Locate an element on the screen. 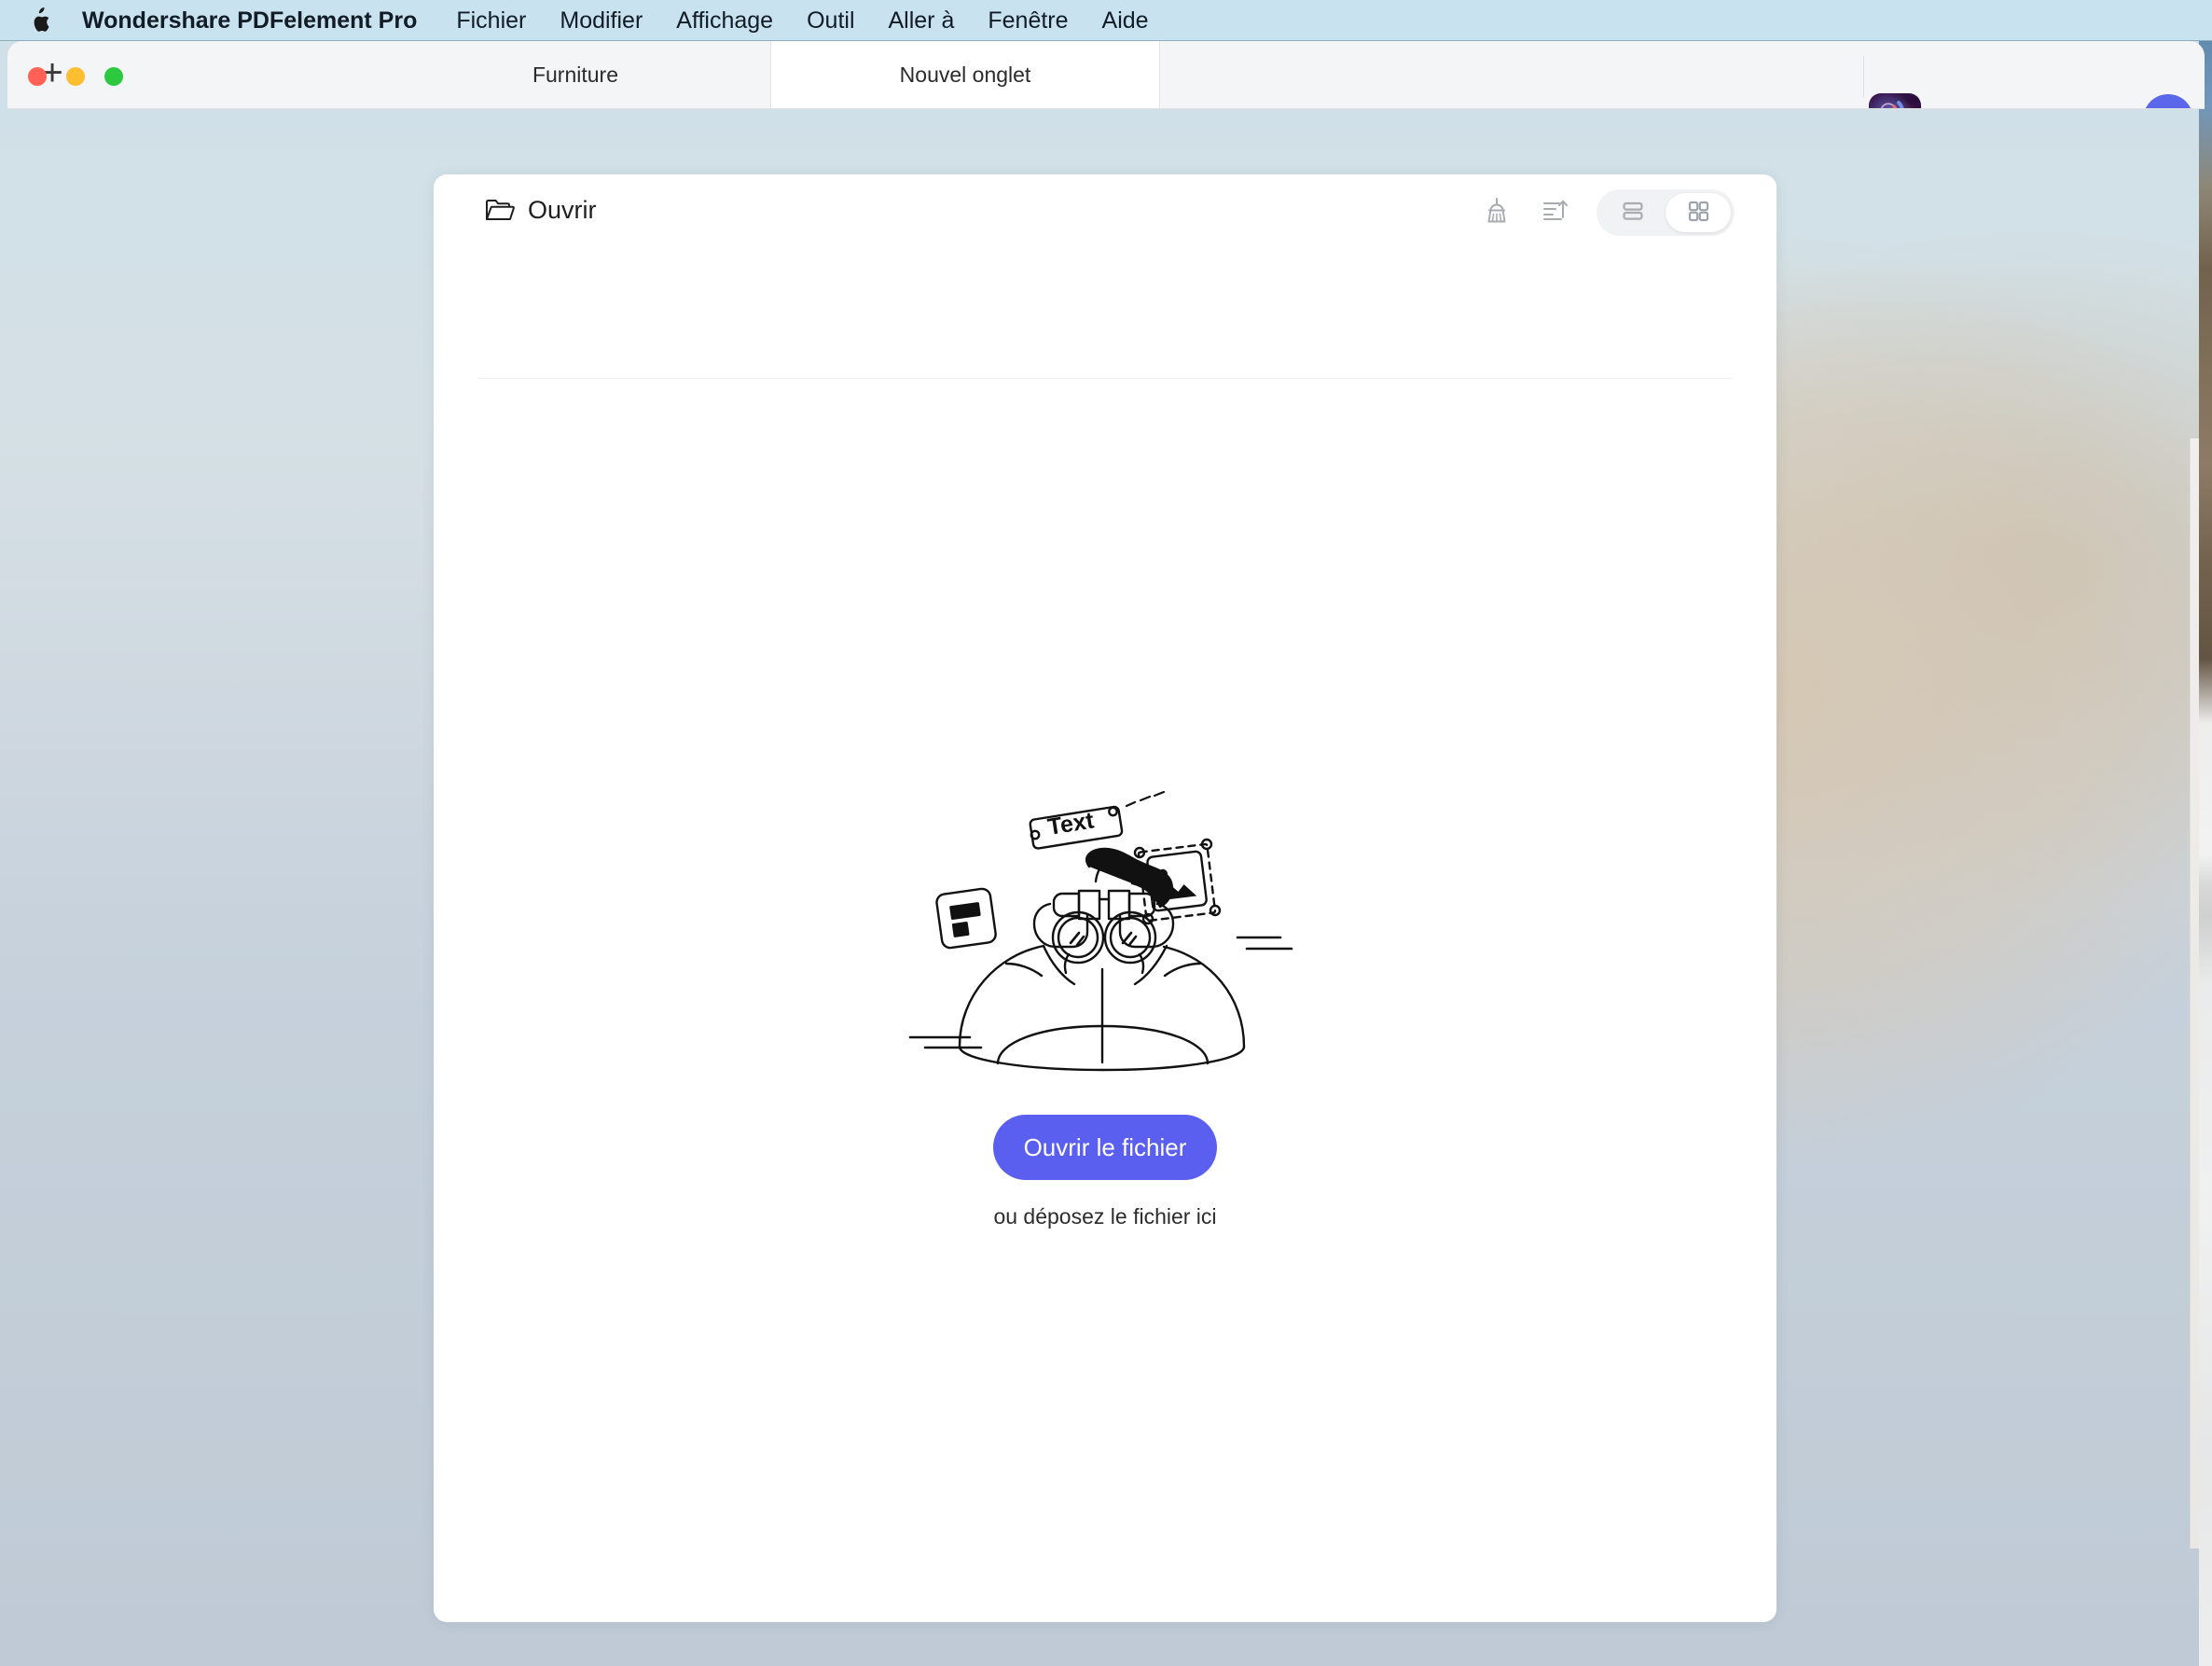  close-button is located at coordinates (37, 77).